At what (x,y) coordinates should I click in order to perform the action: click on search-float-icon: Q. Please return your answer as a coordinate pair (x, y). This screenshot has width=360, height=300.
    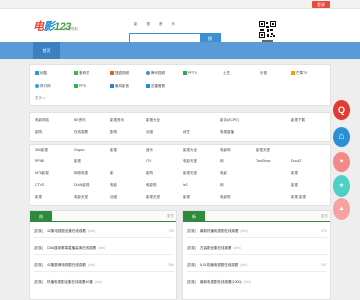
    Looking at the image, I should click on (341, 110).